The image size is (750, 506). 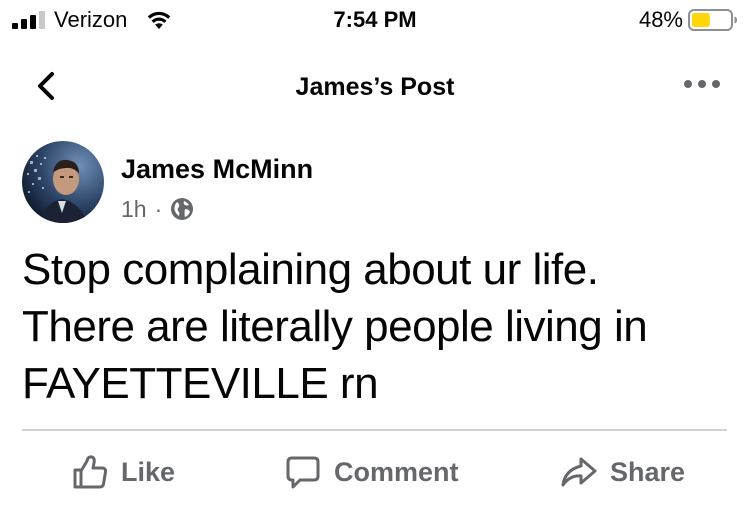 I want to click on like-button: Like, so click(x=123, y=472).